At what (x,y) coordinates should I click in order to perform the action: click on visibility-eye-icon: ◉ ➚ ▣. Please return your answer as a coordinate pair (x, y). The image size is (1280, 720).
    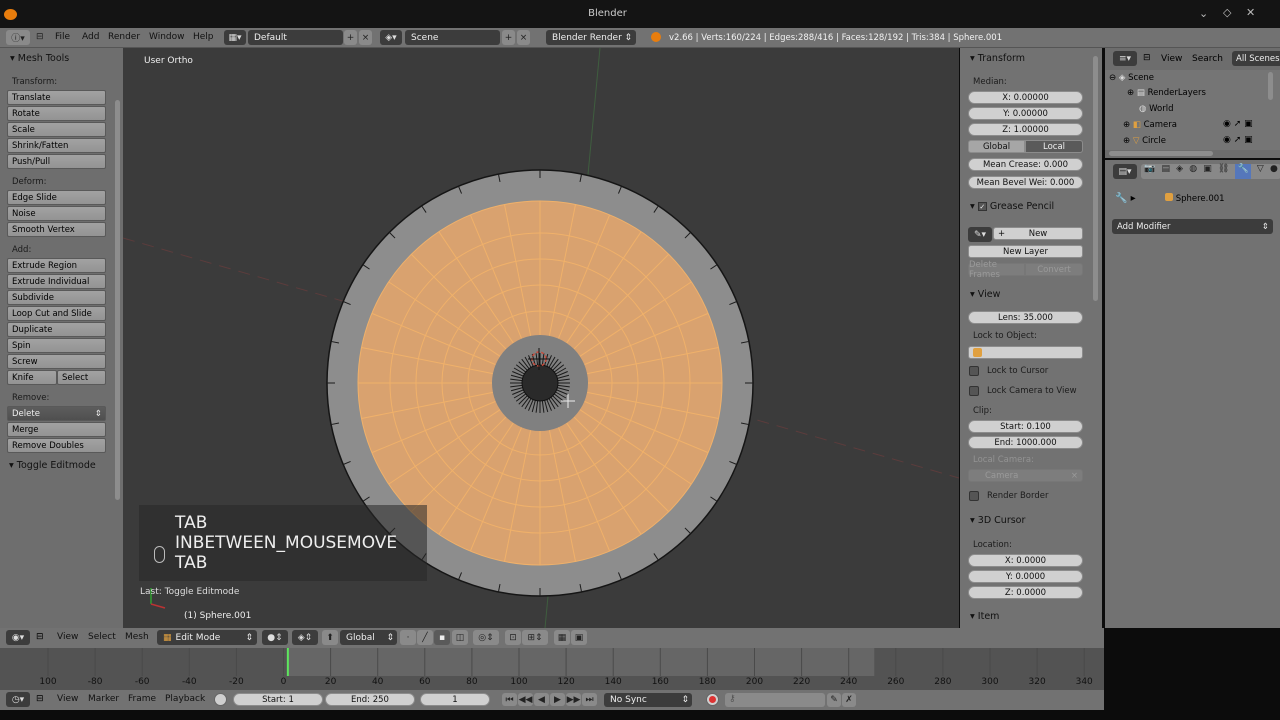
    Looking at the image, I should click on (1238, 124).